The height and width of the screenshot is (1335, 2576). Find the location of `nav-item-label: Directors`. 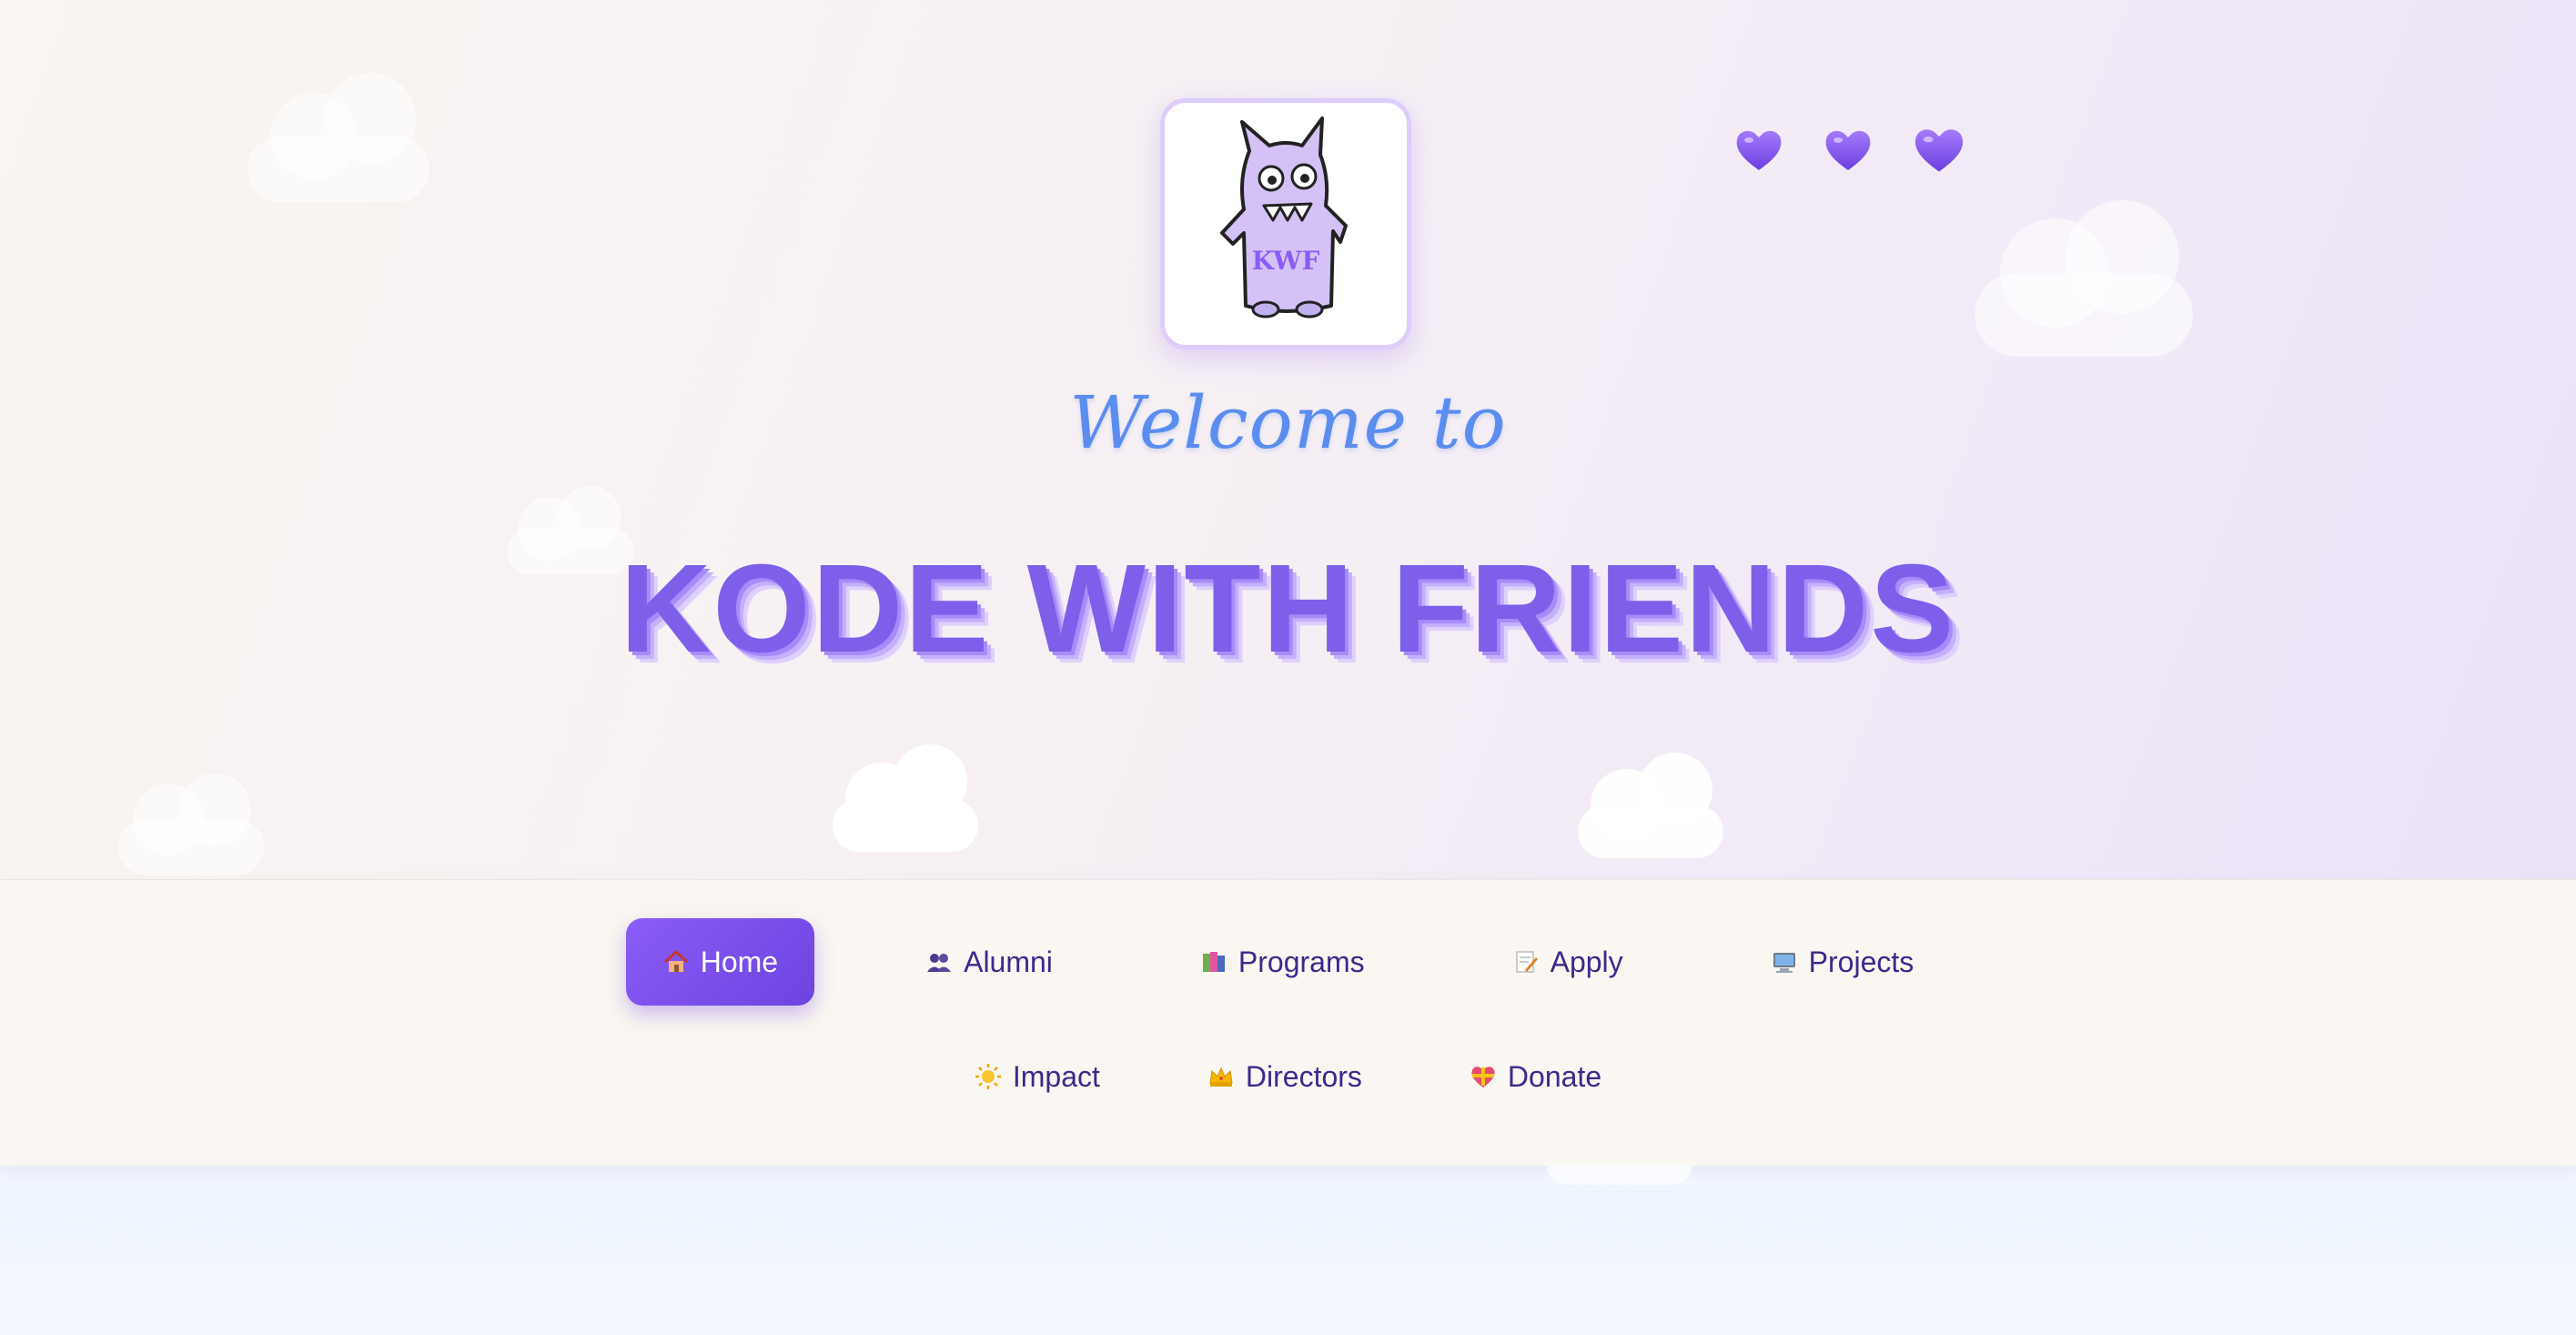

nav-item-label: Directors is located at coordinates (1303, 1076).